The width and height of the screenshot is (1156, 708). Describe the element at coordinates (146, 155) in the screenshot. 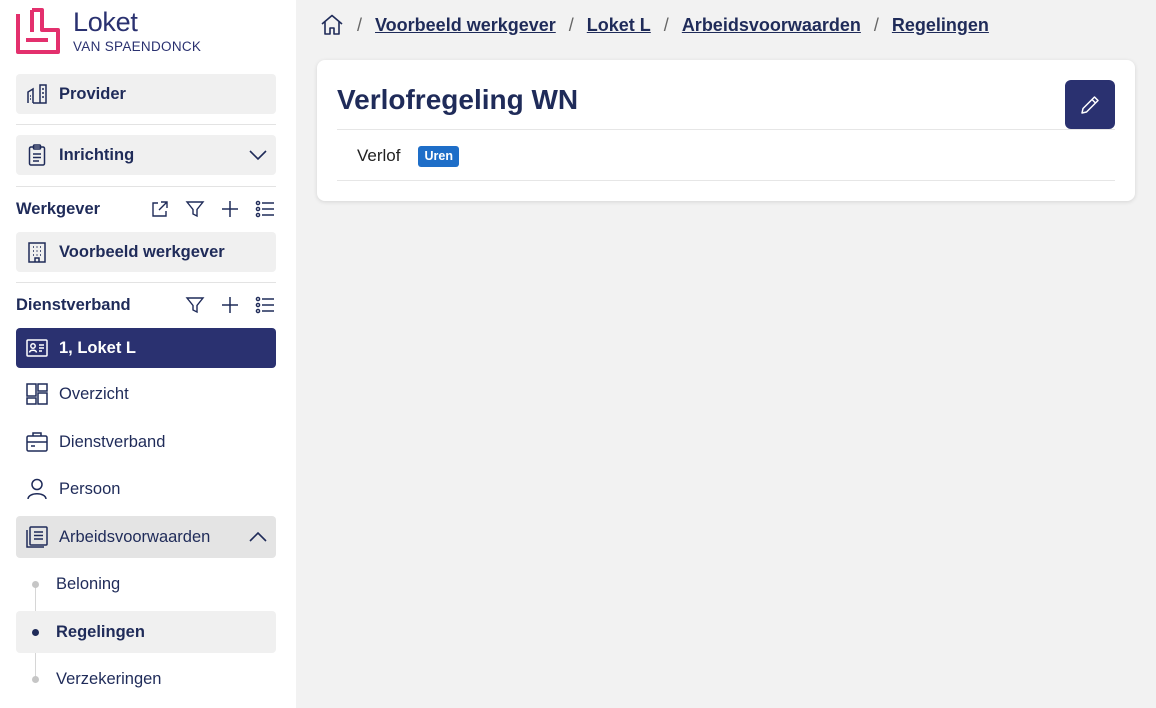

I see `inrichting-dropdown: Inrichting` at that location.